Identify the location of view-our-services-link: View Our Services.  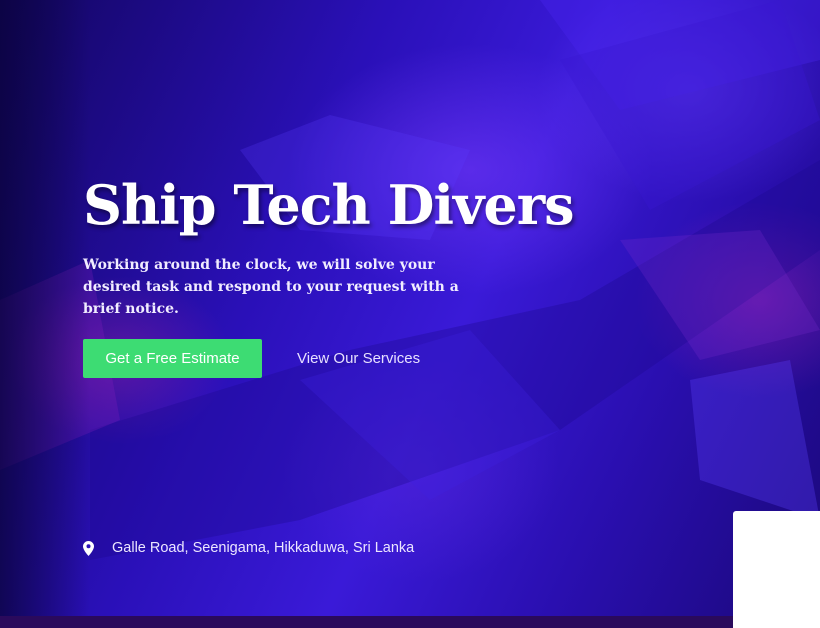
(358, 358).